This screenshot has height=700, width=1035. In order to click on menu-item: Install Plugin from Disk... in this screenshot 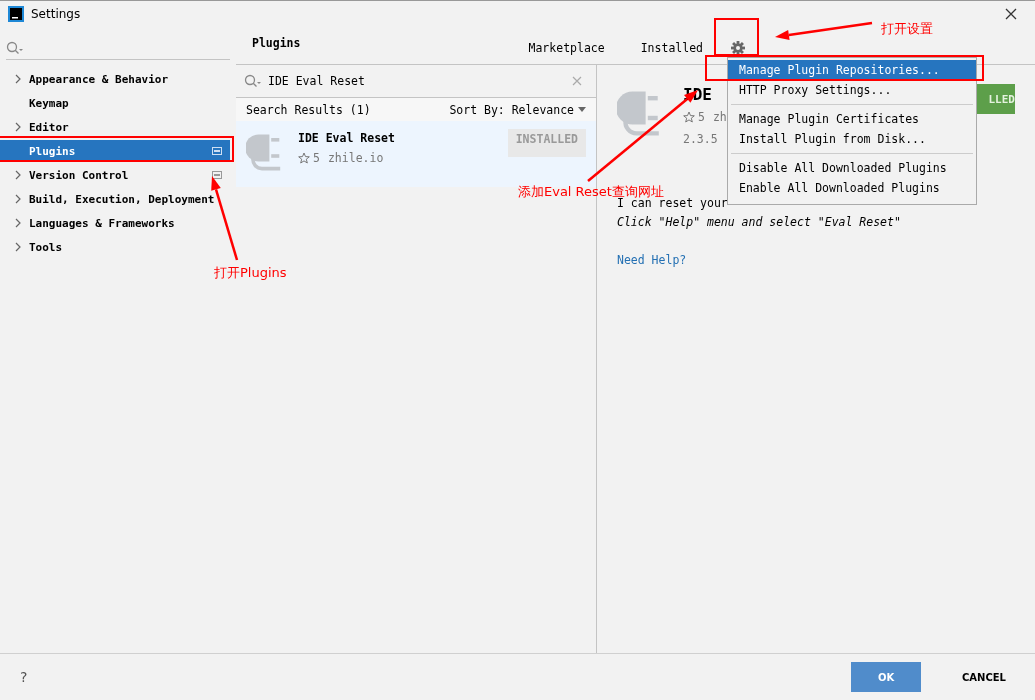, I will do `click(852, 139)`.